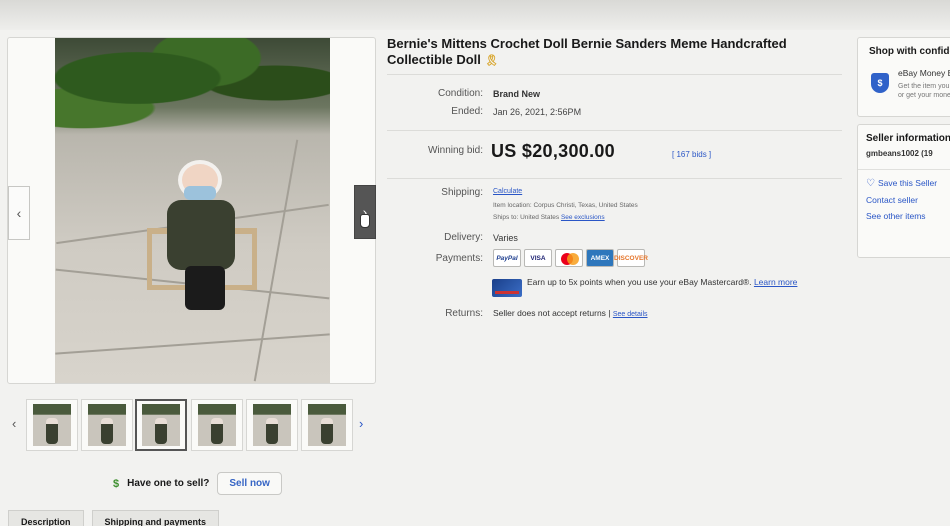  Describe the element at coordinates (870, 183) in the screenshot. I see `heart-icon: ♡` at that location.